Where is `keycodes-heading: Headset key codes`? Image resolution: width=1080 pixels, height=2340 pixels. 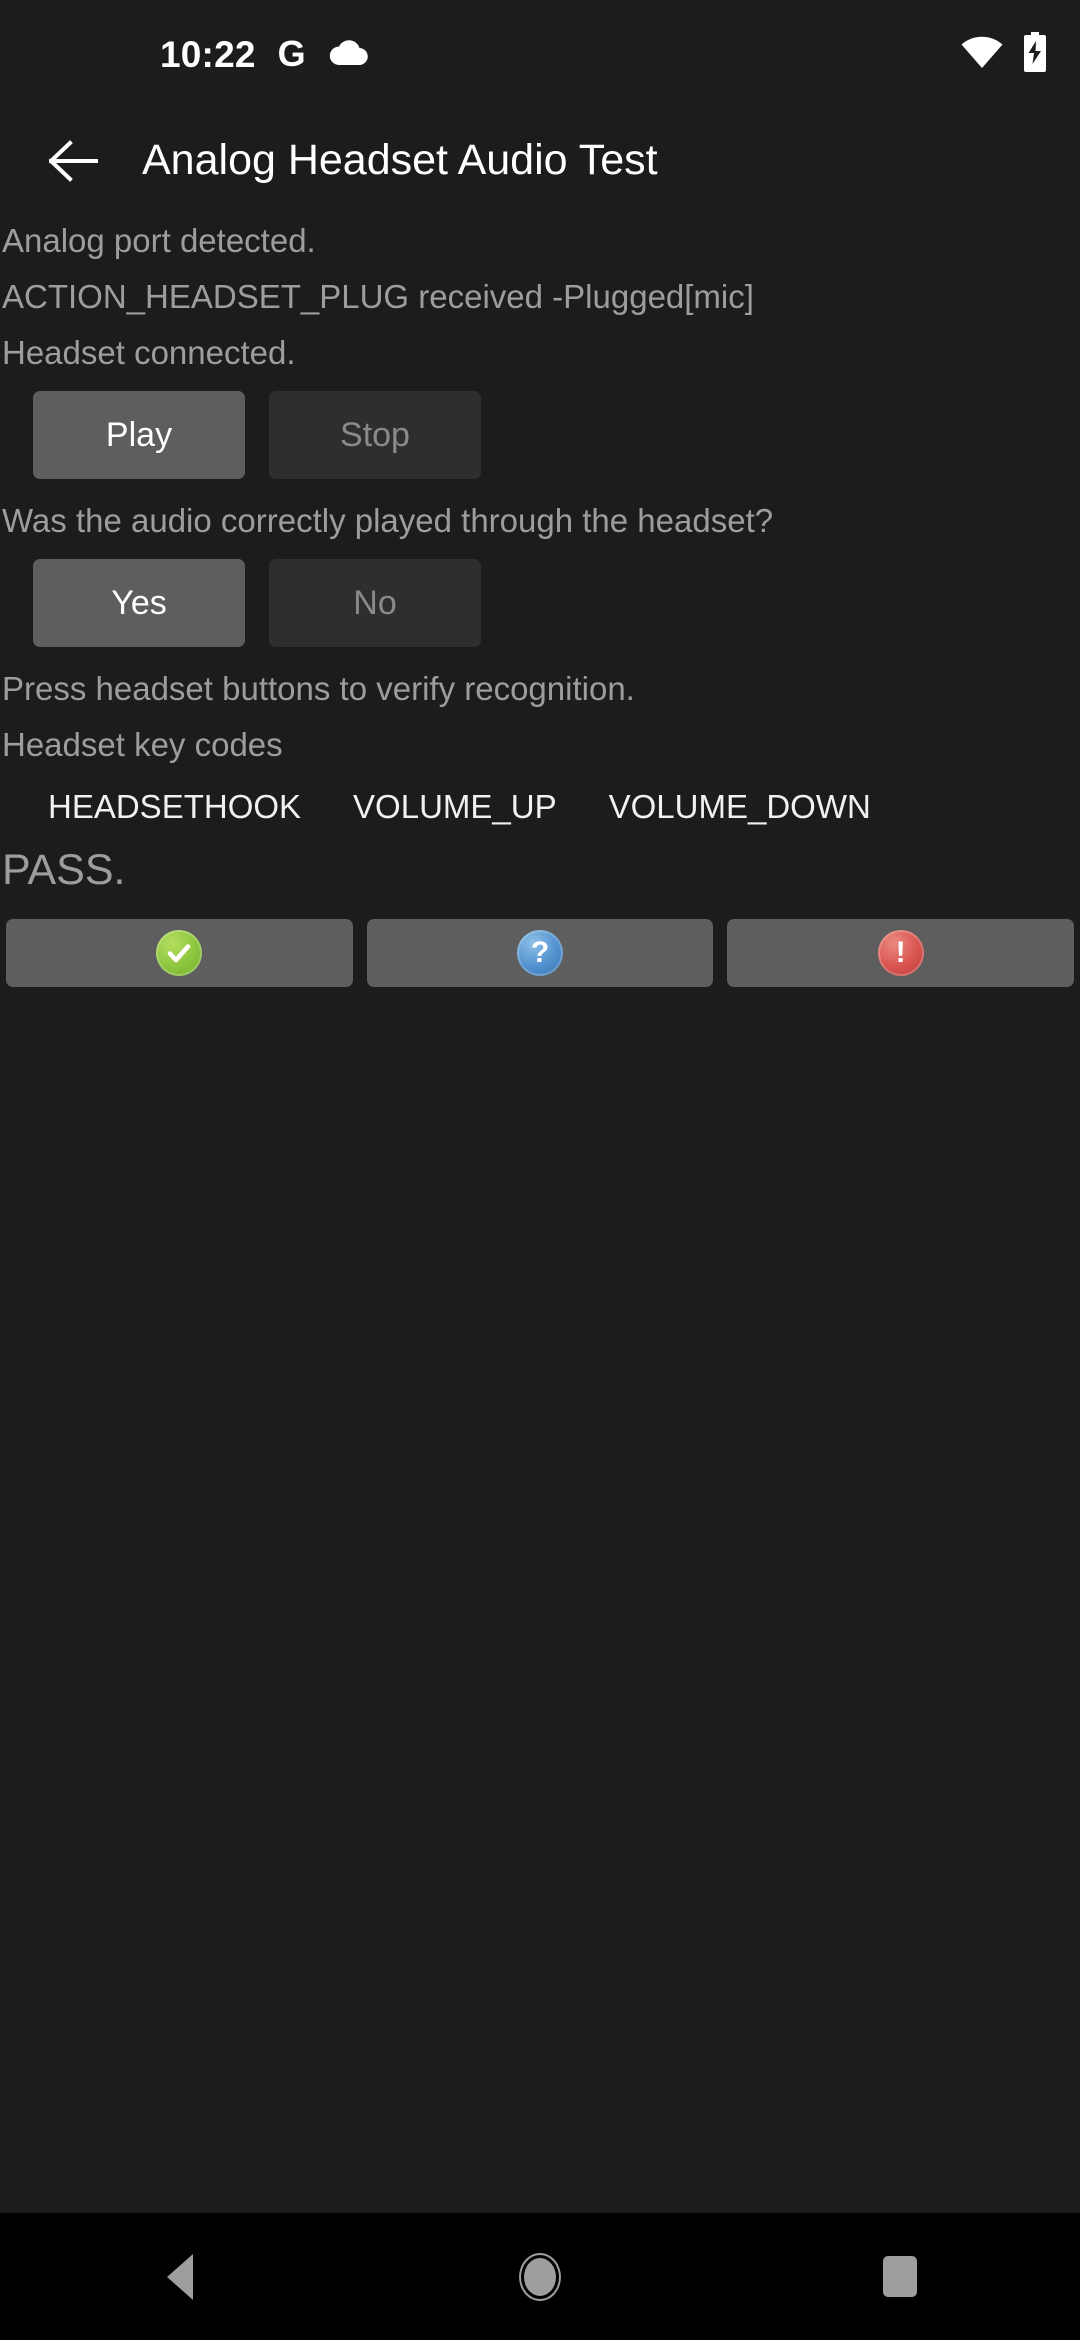
keycodes-heading: Headset key codes is located at coordinates (142, 744).